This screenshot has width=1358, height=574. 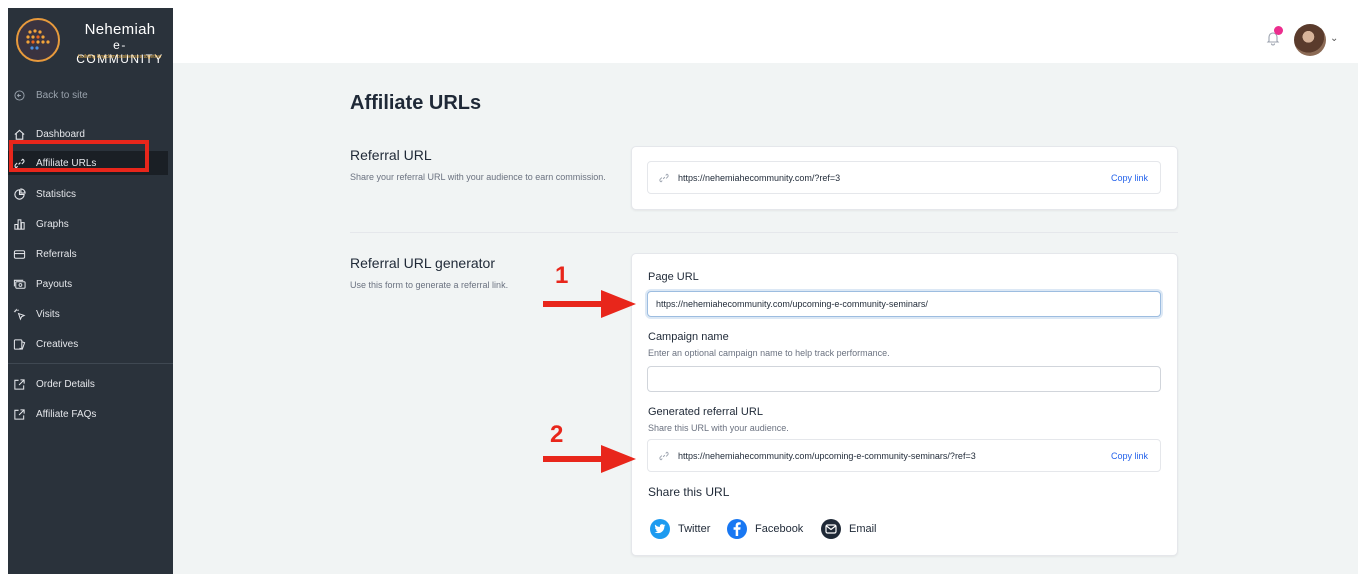 What do you see at coordinates (1129, 456) in the screenshot?
I see `copy-generated-link-button: Copy link` at bounding box center [1129, 456].